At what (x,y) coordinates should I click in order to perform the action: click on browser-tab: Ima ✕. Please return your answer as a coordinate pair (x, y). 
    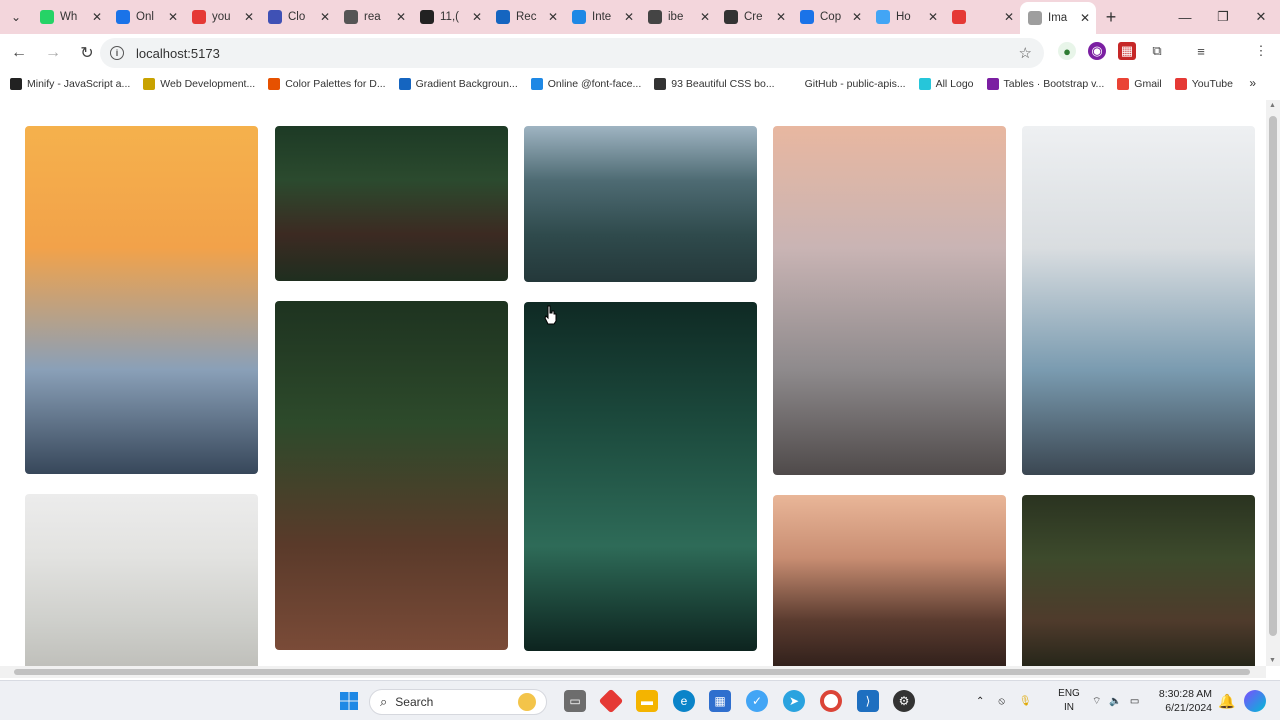
    Looking at the image, I should click on (1058, 18).